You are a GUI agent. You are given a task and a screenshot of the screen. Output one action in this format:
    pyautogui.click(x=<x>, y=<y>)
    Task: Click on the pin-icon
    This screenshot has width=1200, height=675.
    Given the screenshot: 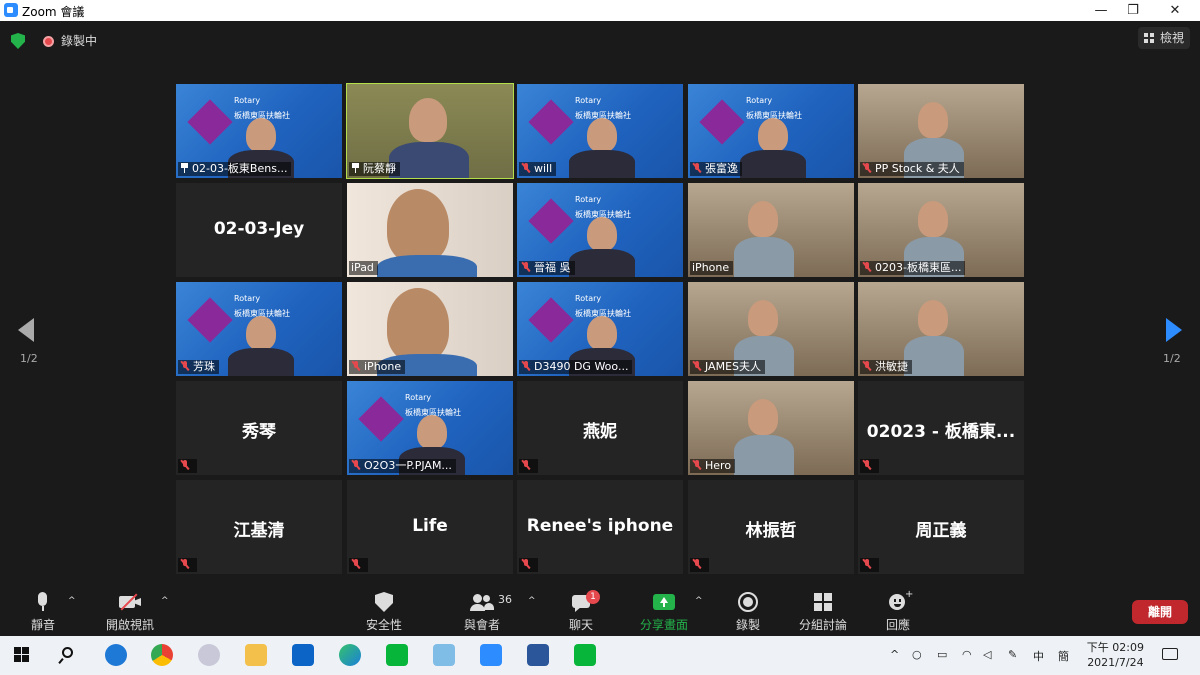 What is the action you would take?
    pyautogui.click(x=355, y=168)
    